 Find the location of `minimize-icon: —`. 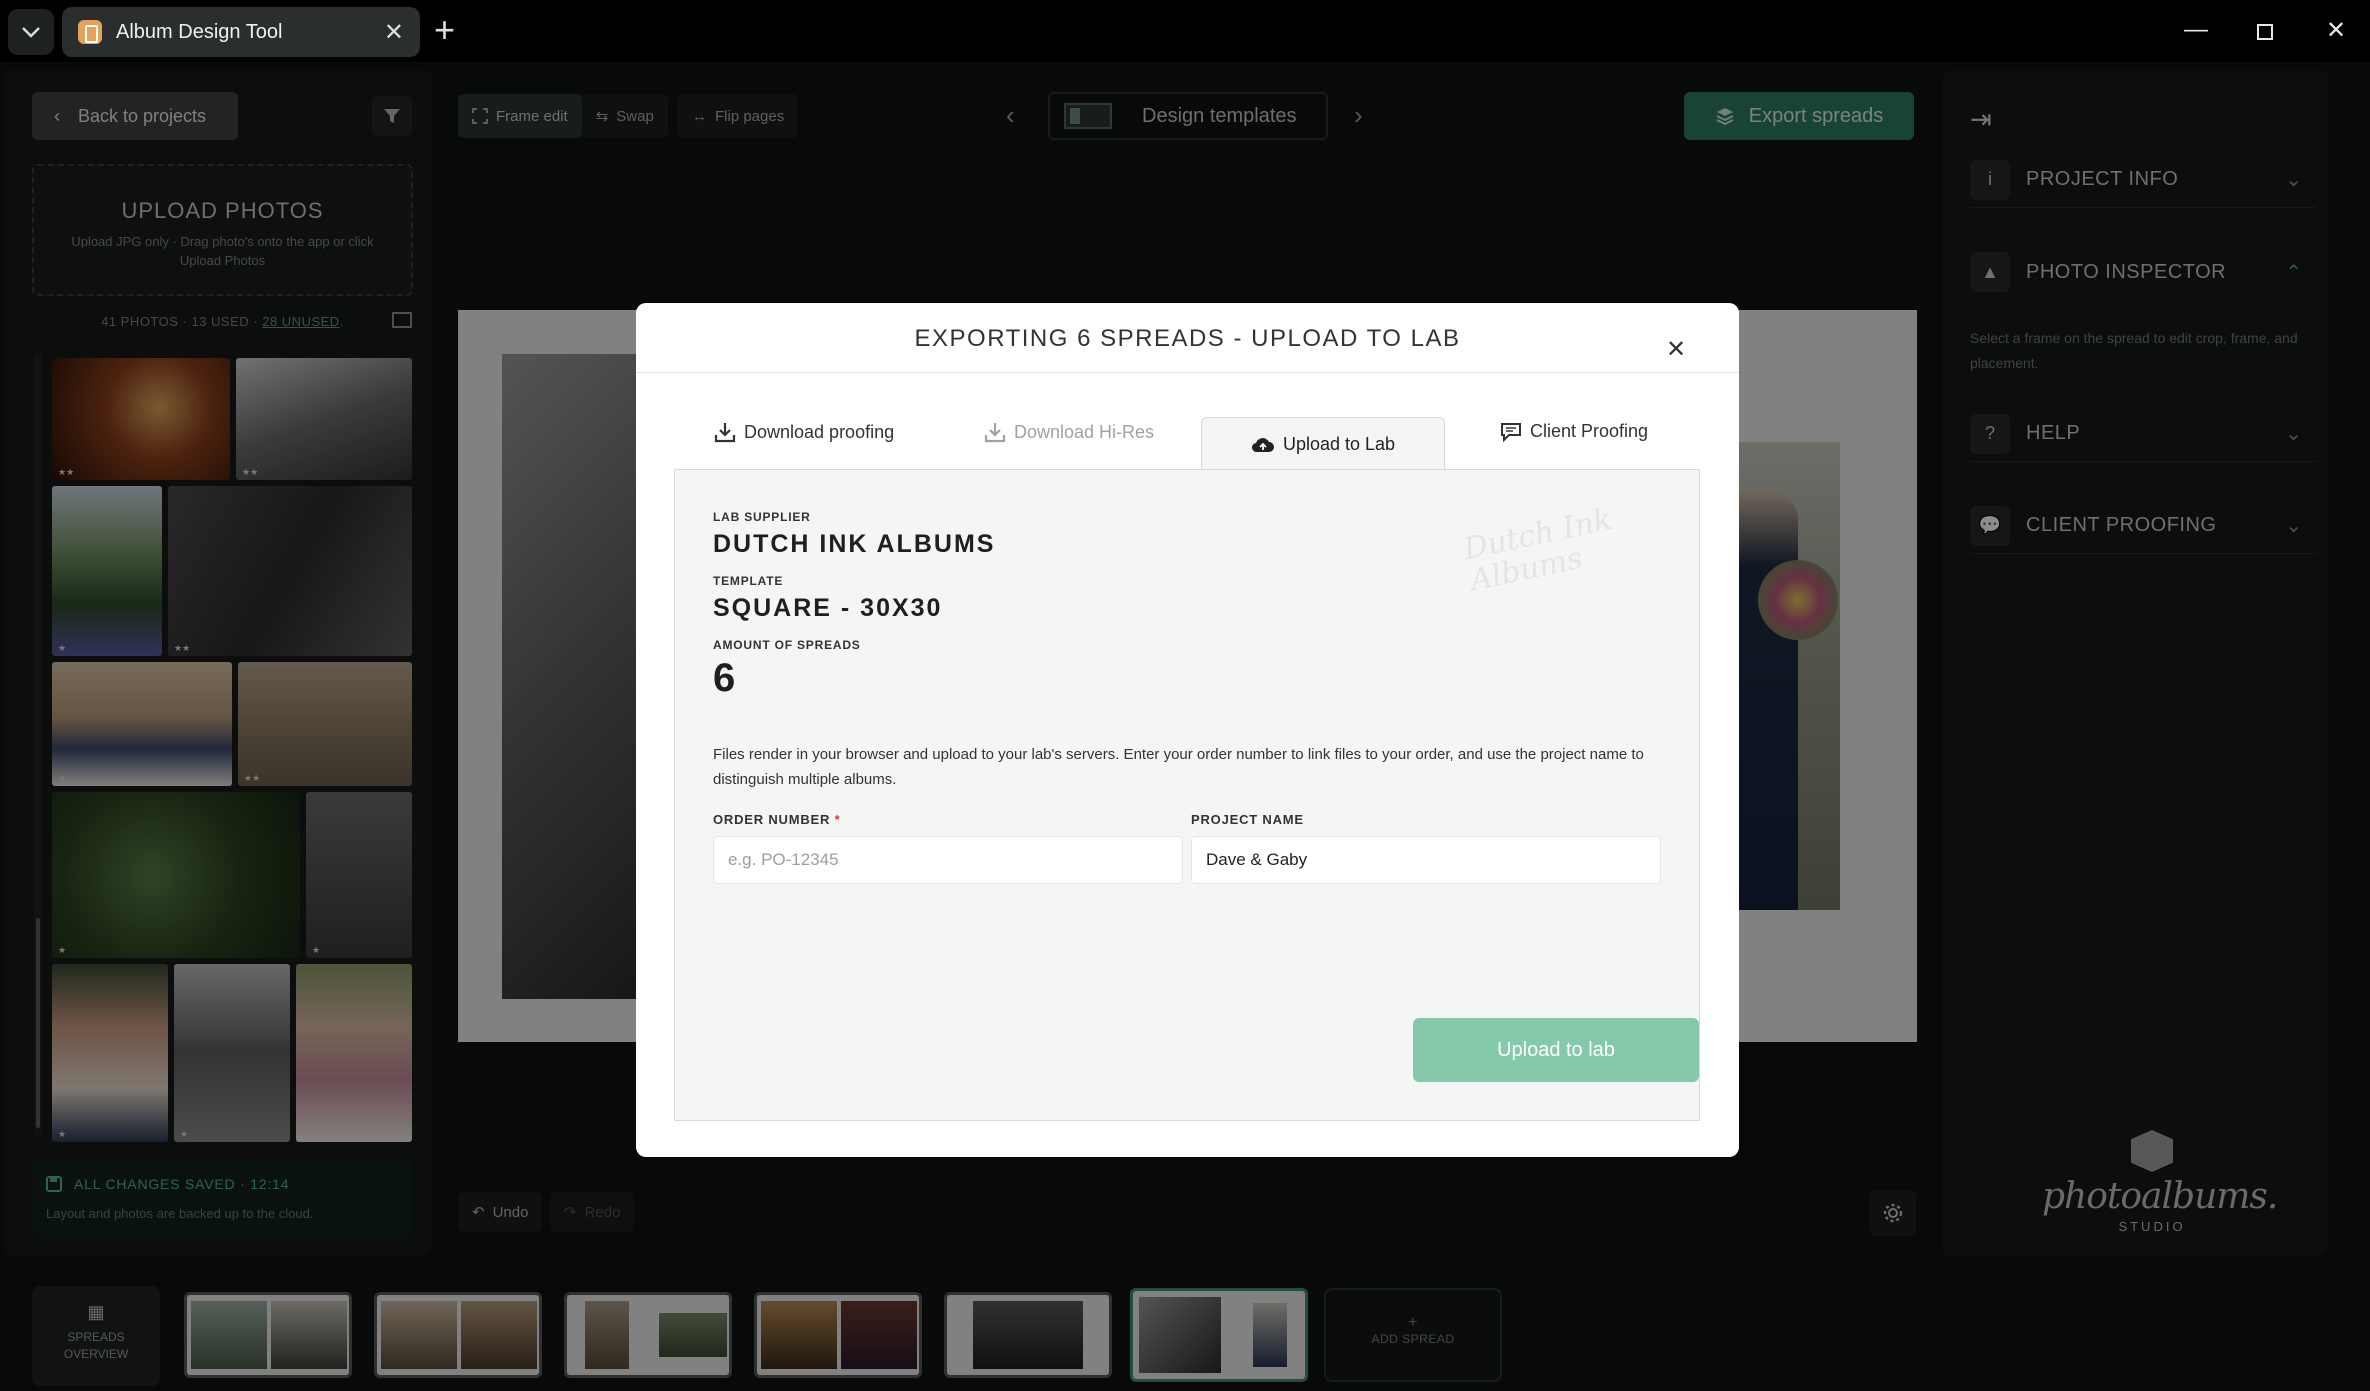

minimize-icon: — is located at coordinates (2196, 30).